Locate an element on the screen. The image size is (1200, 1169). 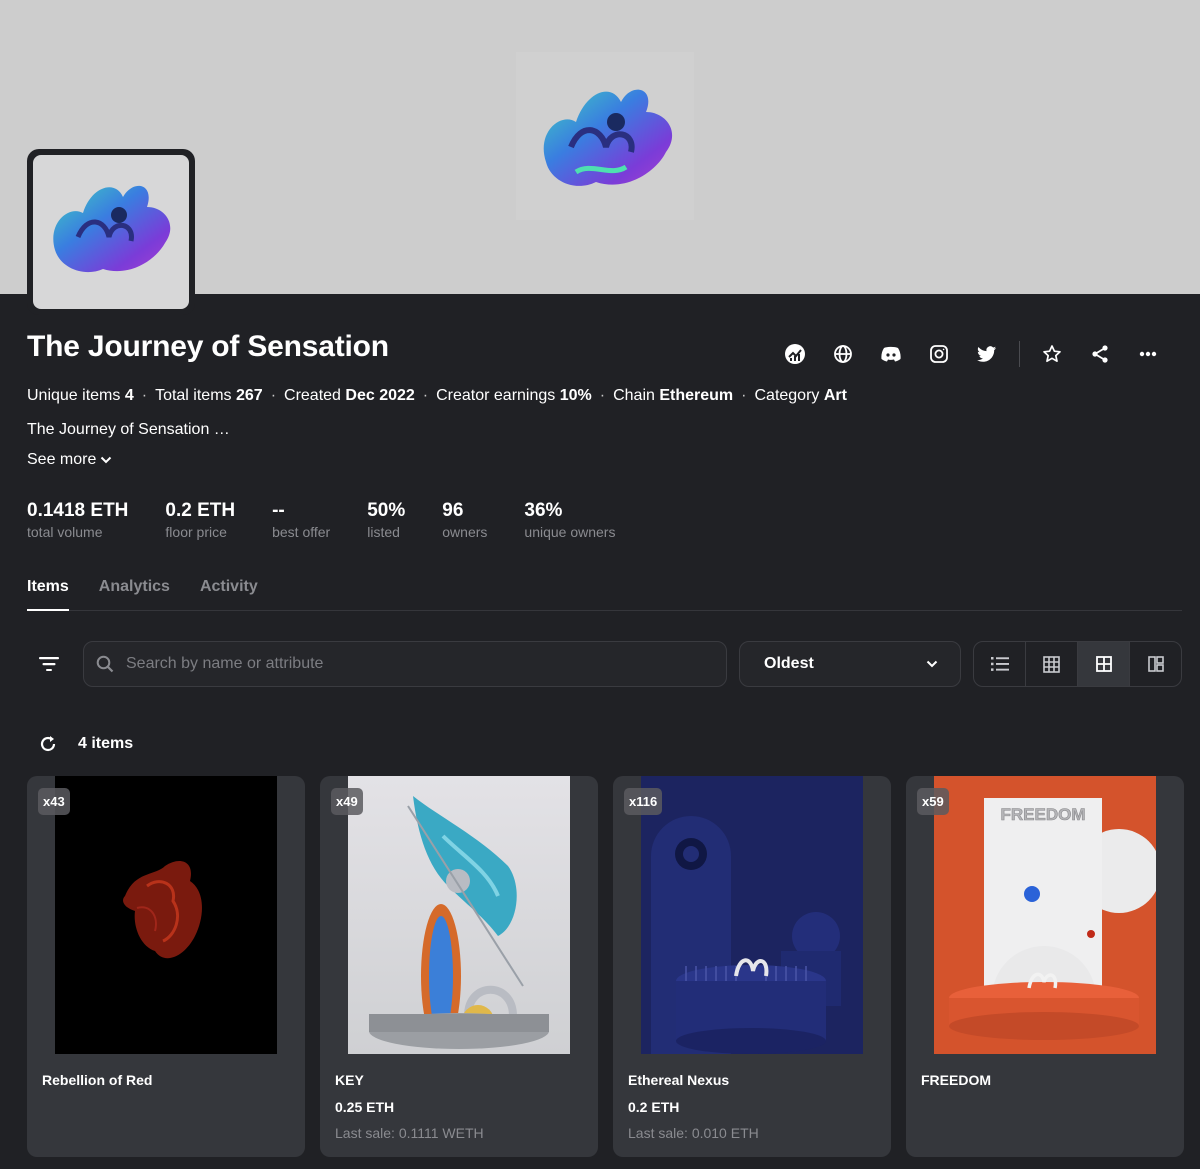
filter-icon is located at coordinates (49, 664).